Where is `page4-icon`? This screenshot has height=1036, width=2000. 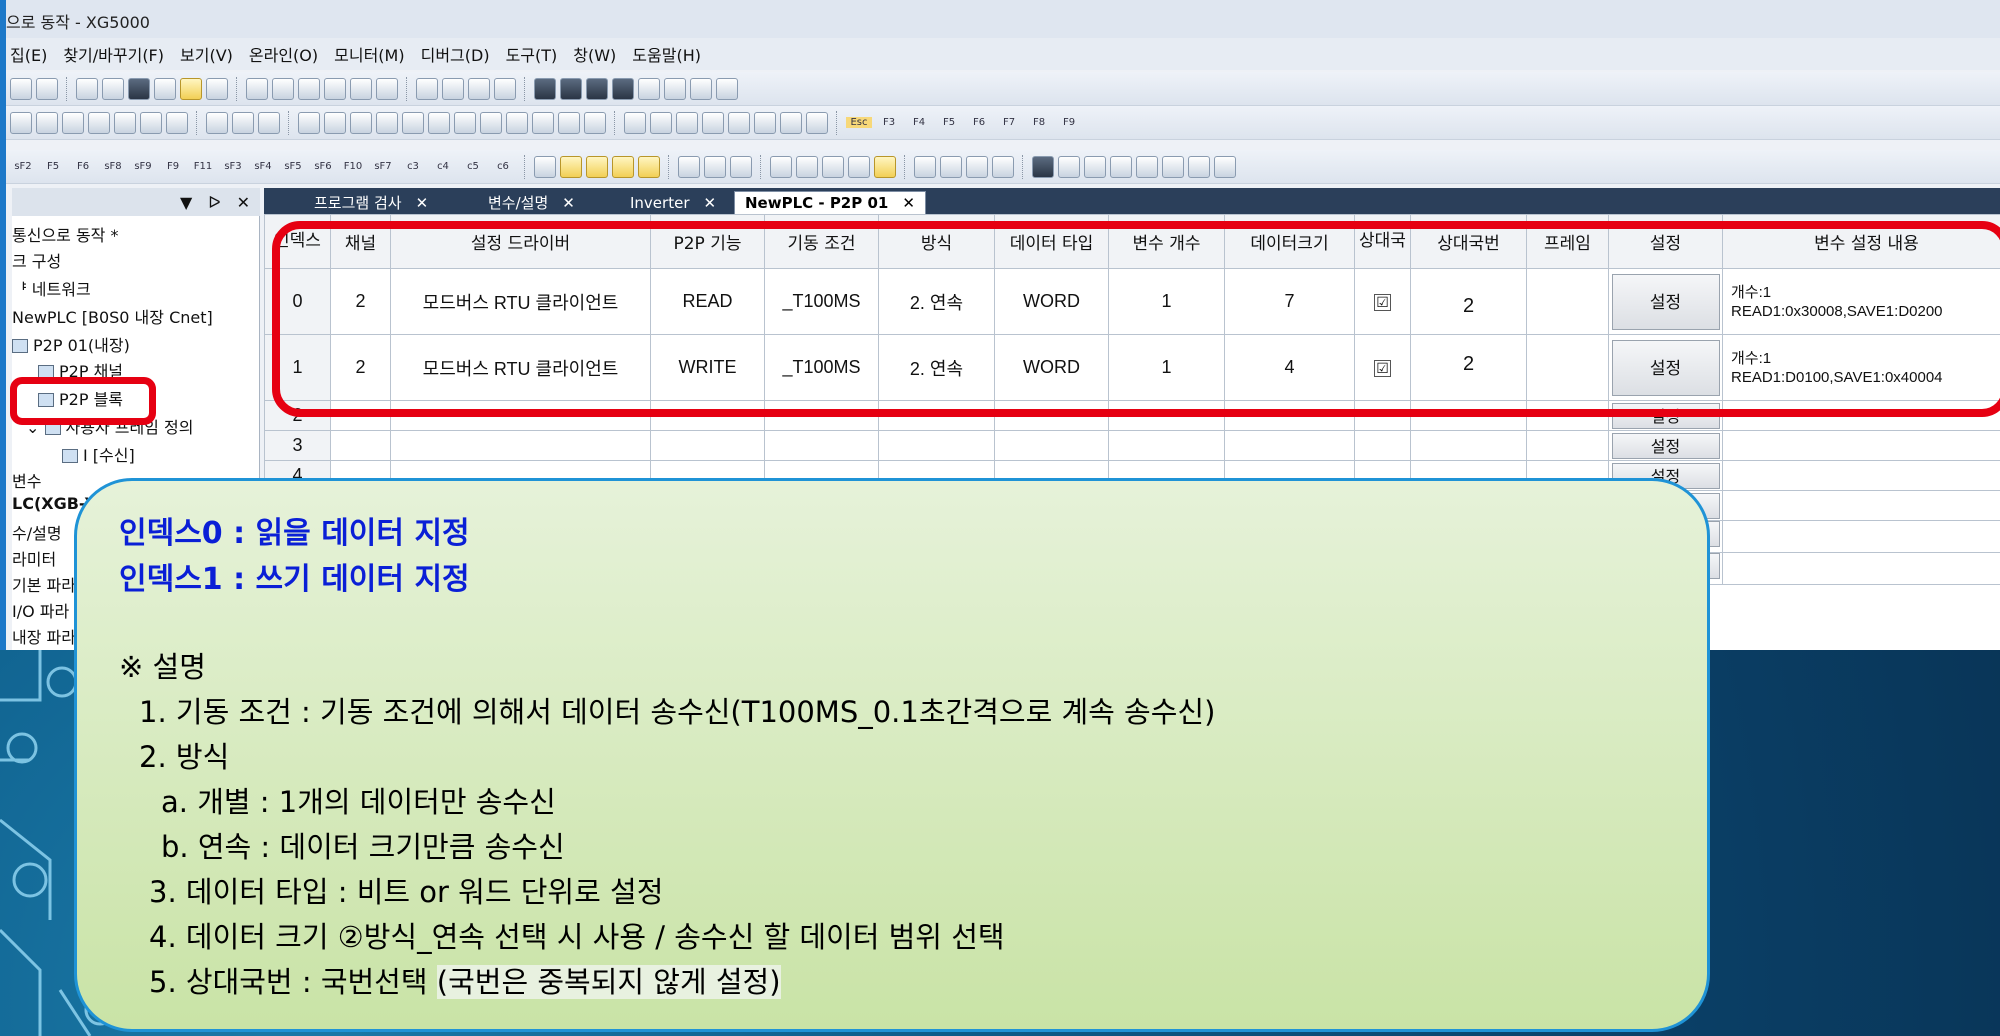 page4-icon is located at coordinates (859, 166).